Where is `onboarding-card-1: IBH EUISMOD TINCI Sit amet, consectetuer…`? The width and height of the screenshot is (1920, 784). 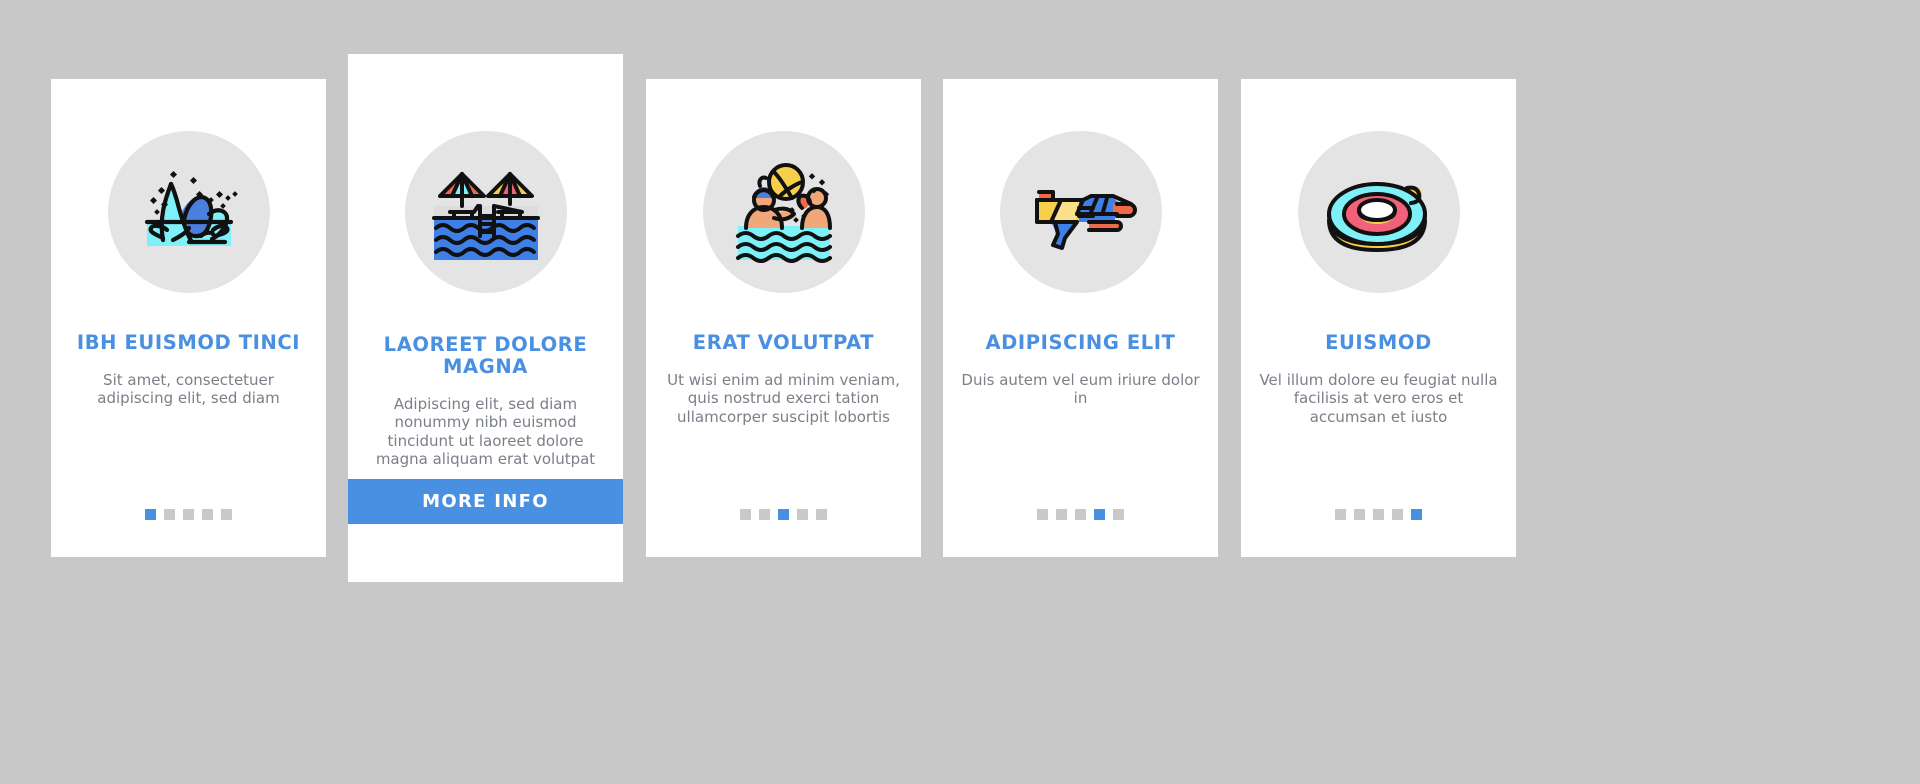 onboarding-card-1: IBH EUISMOD TINCI Sit amet, consectetuer… is located at coordinates (188, 318).